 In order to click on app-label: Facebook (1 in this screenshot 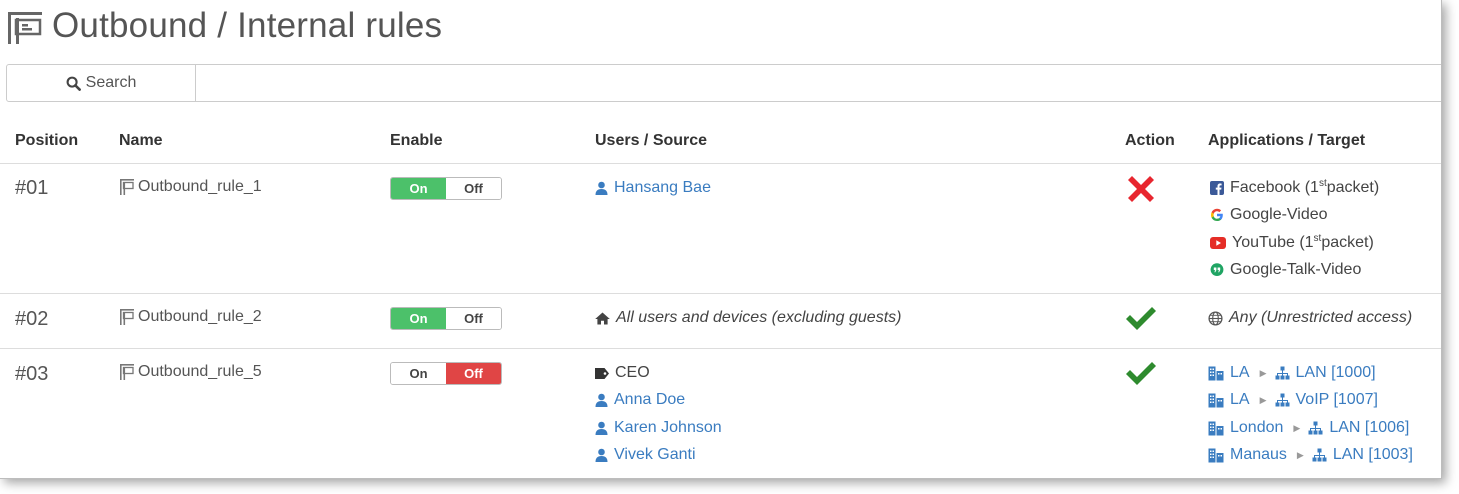, I will do `click(1274, 187)`.